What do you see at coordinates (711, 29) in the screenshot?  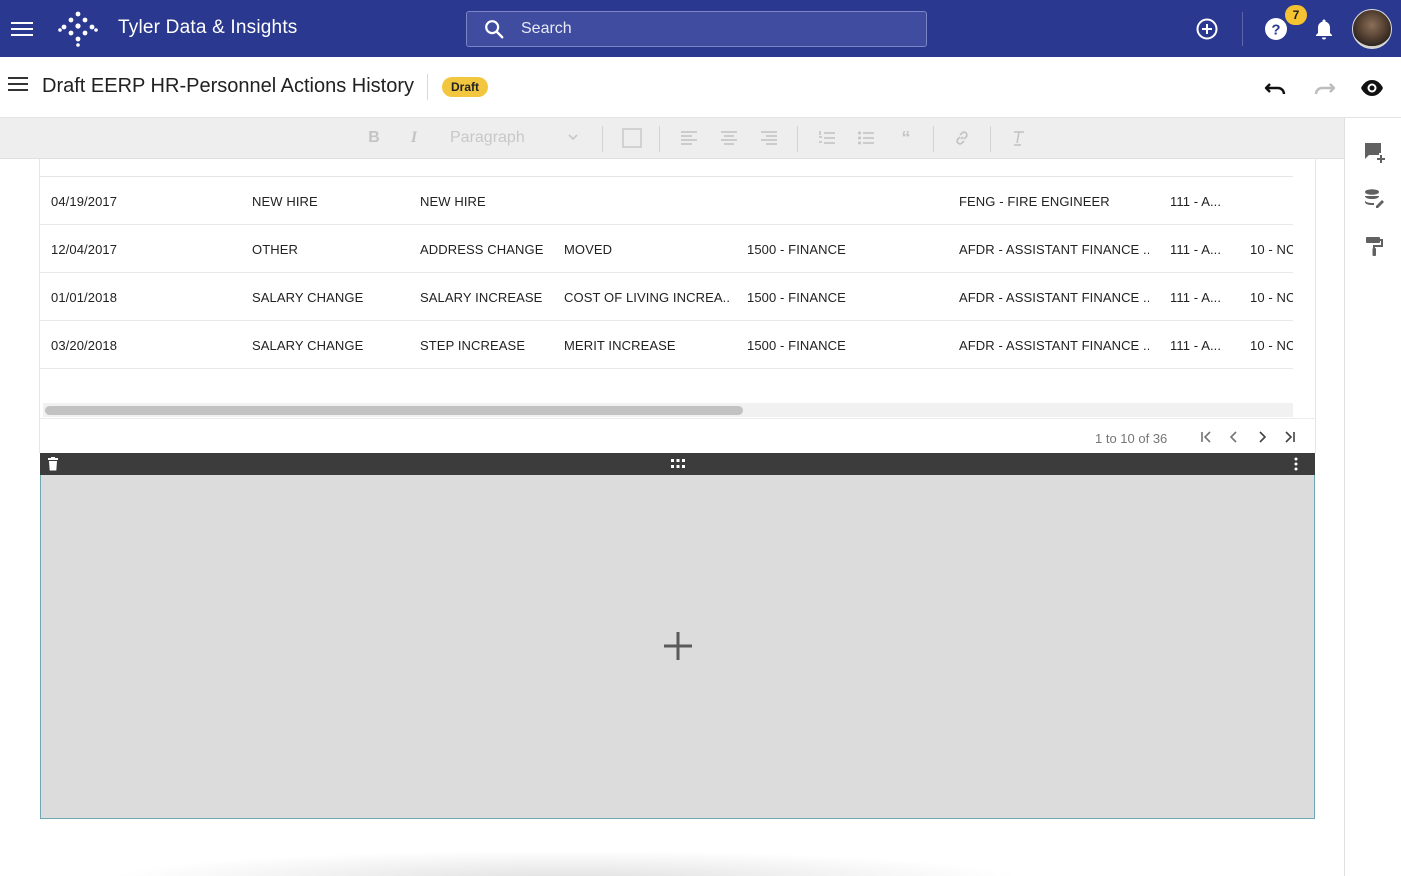 I see `search-input` at bounding box center [711, 29].